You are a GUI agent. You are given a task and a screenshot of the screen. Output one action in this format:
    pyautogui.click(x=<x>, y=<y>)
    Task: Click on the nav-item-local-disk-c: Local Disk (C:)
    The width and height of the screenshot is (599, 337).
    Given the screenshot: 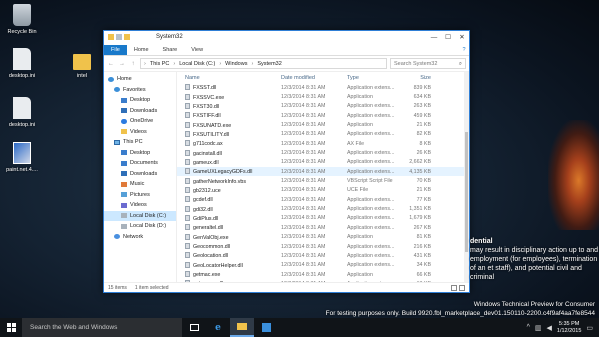 What is the action you would take?
    pyautogui.click(x=140, y=215)
    